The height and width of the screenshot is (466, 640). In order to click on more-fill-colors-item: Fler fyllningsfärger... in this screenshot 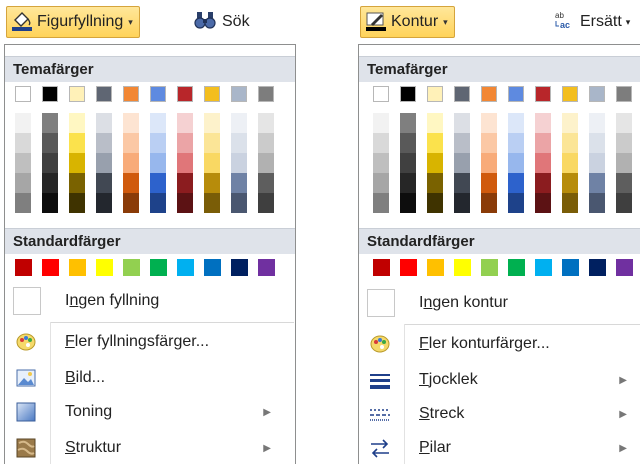, I will do `click(150, 342)`.